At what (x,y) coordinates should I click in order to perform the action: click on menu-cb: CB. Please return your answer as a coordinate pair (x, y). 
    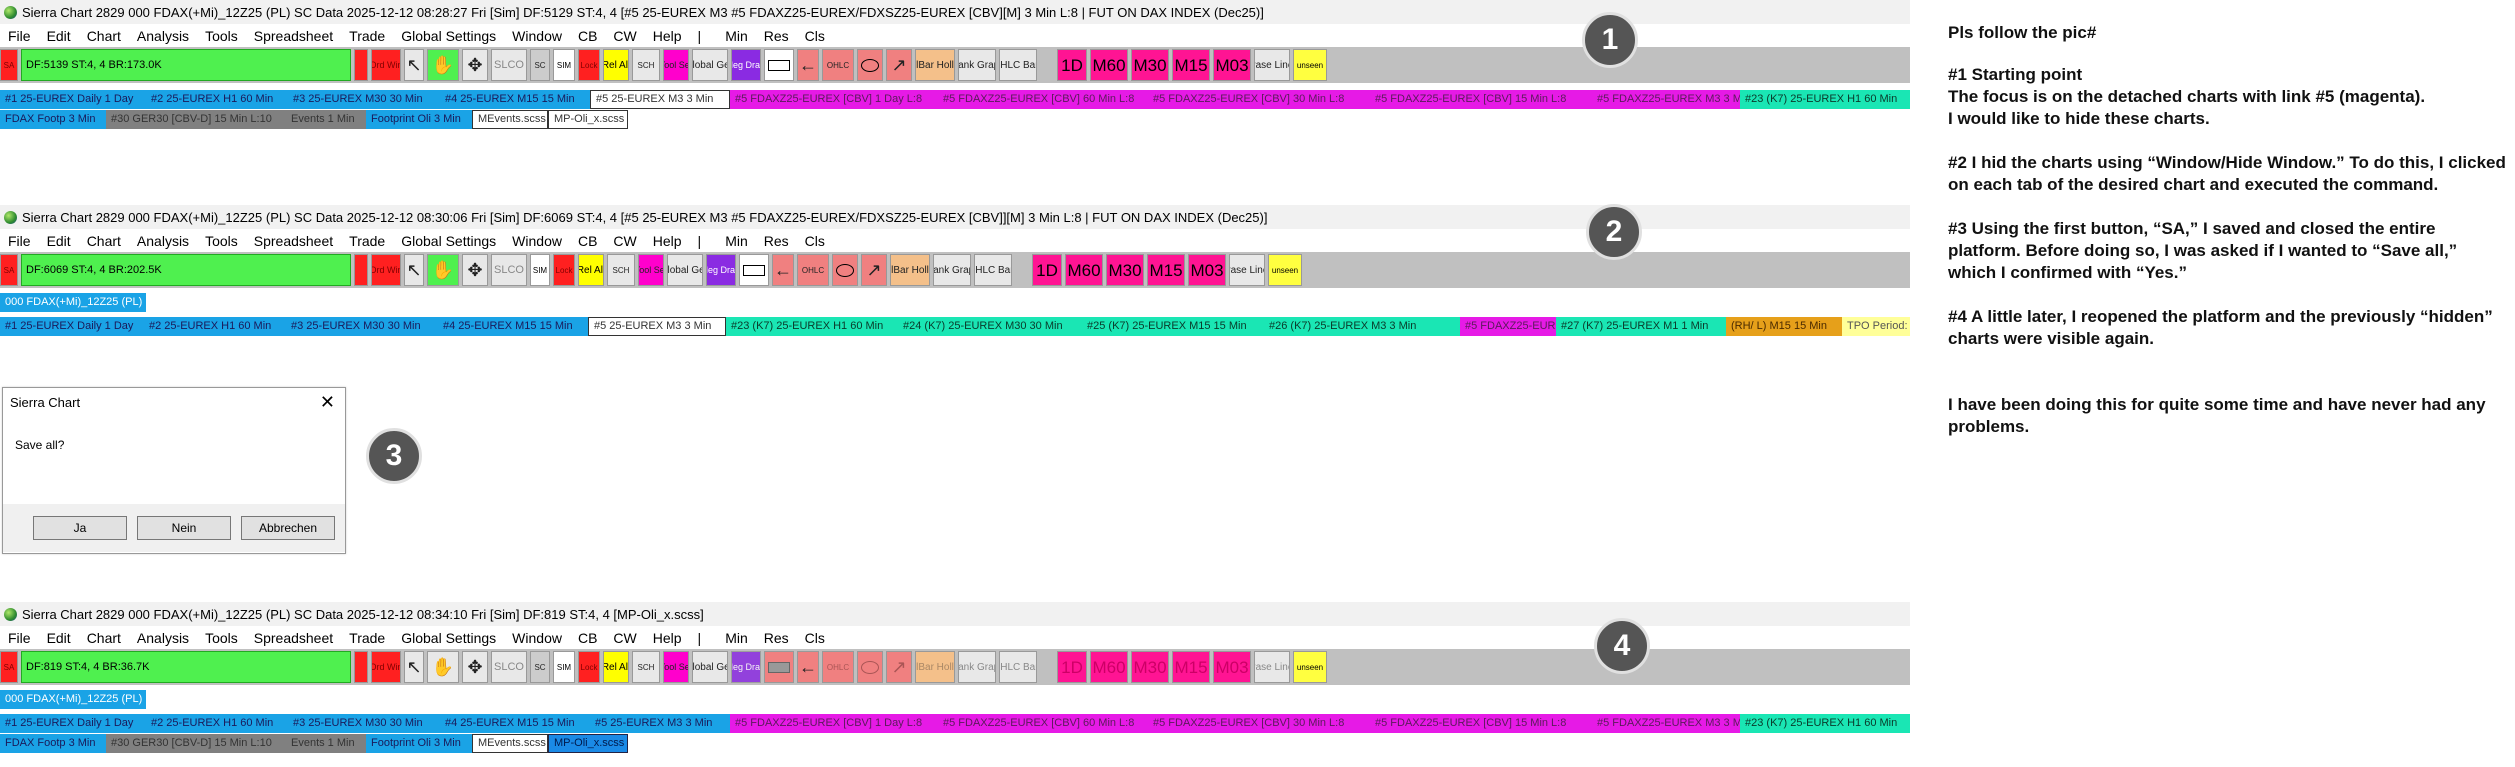
    Looking at the image, I should click on (587, 638).